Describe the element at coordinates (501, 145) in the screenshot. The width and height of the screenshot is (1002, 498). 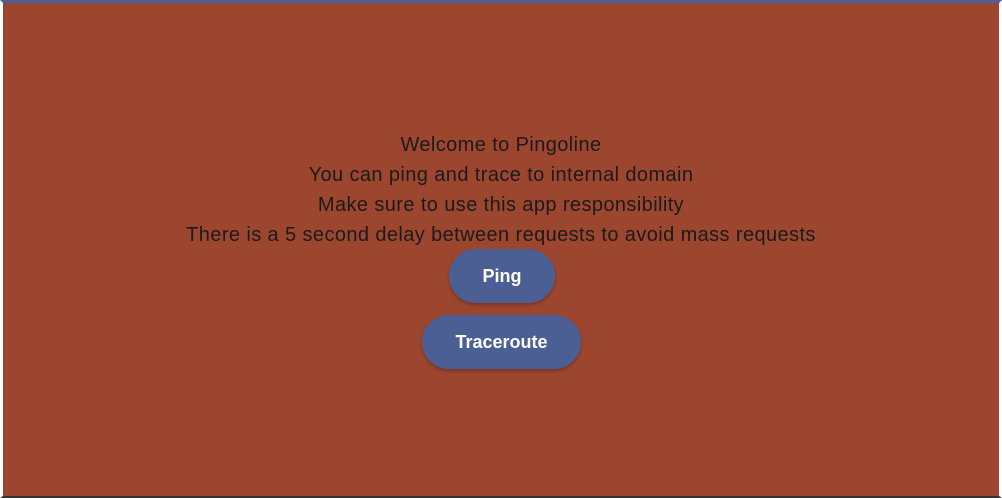
I see `welcome-title: Welcome to Pingoline` at that location.